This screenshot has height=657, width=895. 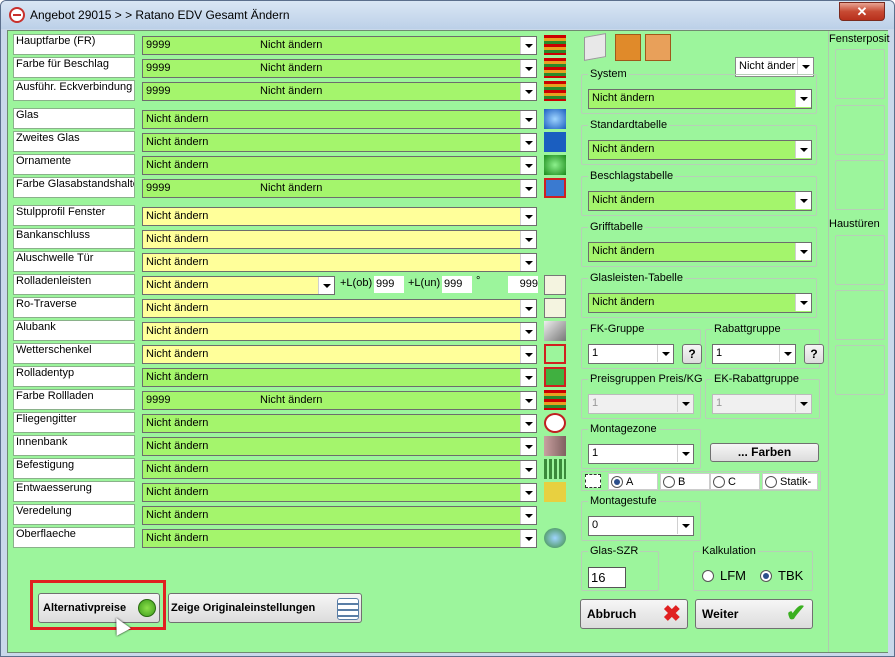 I want to click on montagestufe-select: 0, so click(x=641, y=526).